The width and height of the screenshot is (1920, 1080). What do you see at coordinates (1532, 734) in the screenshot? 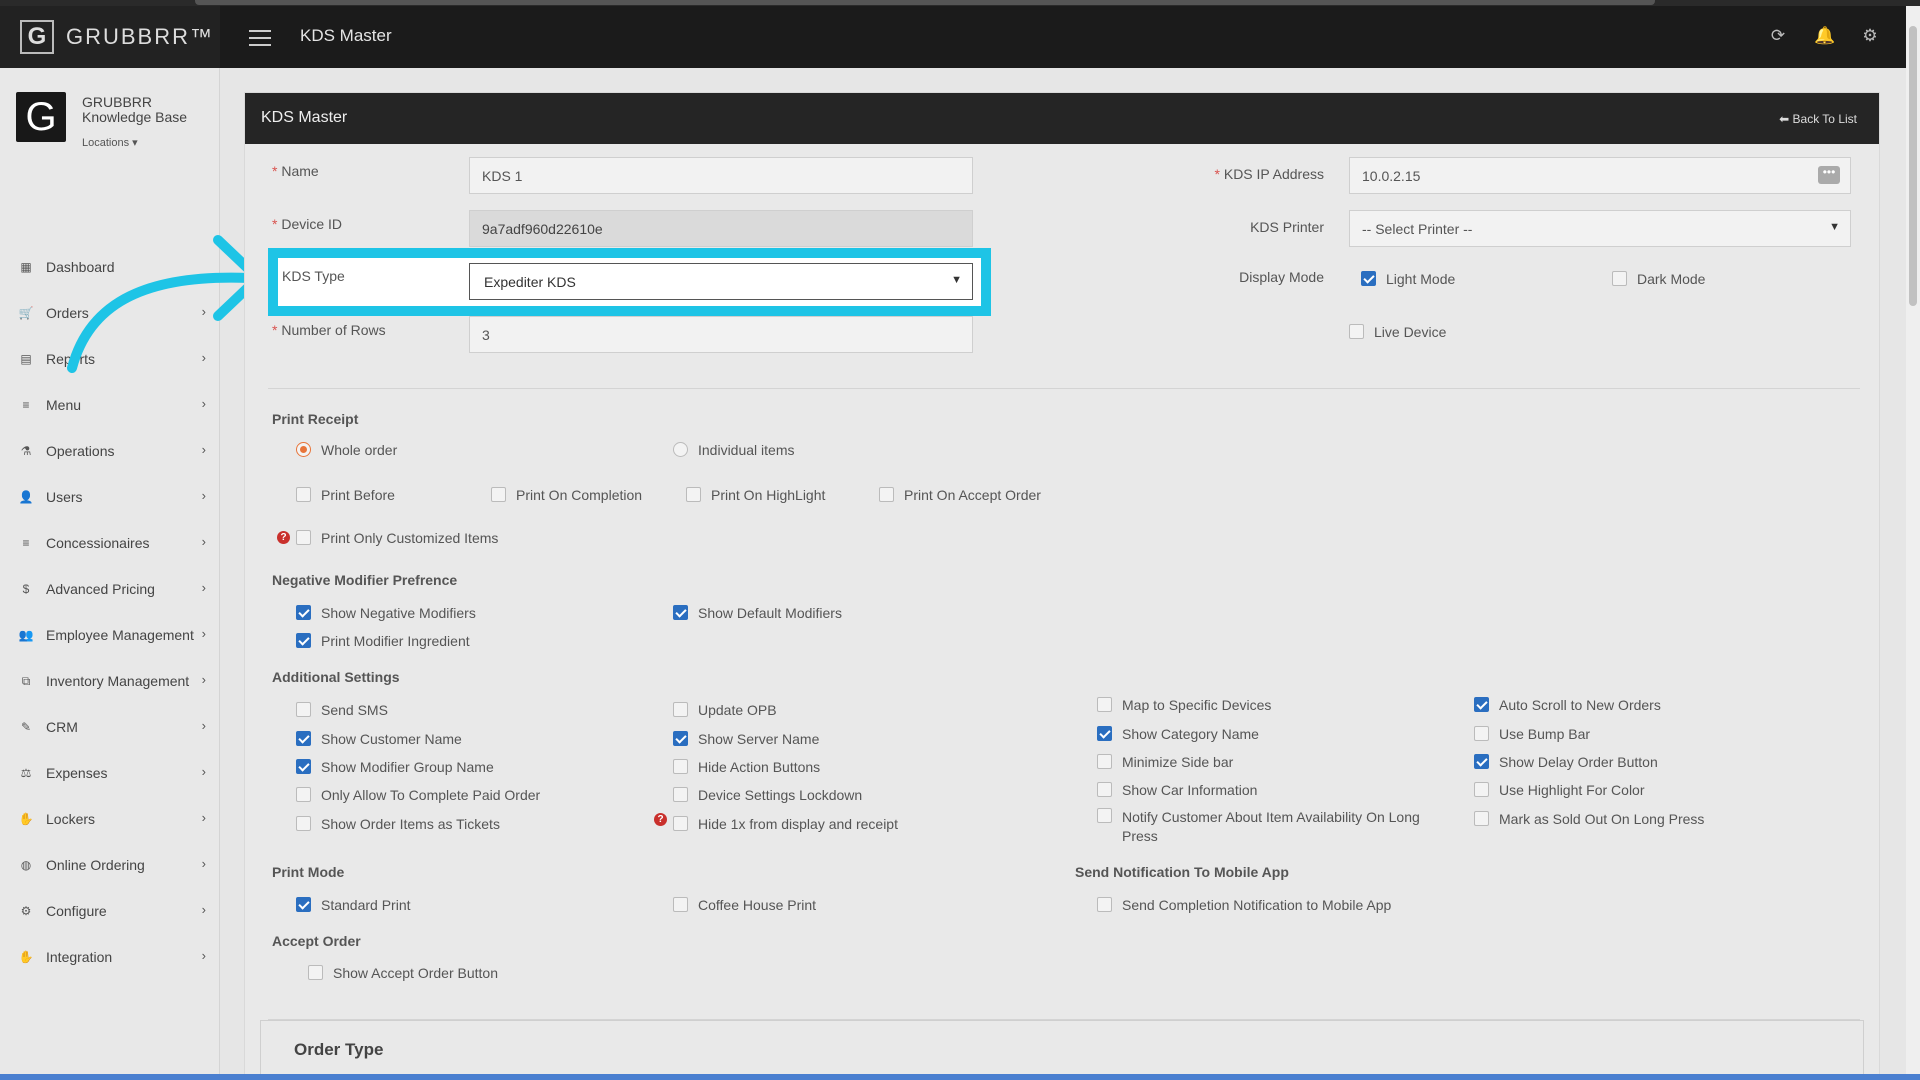
I see `use-bump-checkbox: Use Bump Bar` at bounding box center [1532, 734].